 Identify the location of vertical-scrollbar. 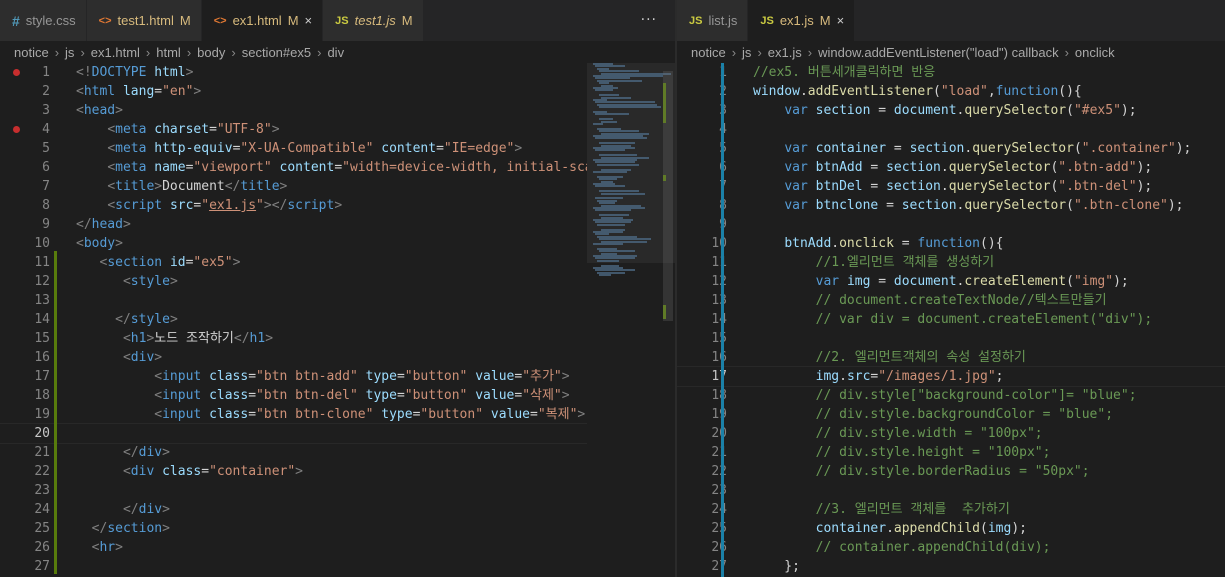
(668, 320).